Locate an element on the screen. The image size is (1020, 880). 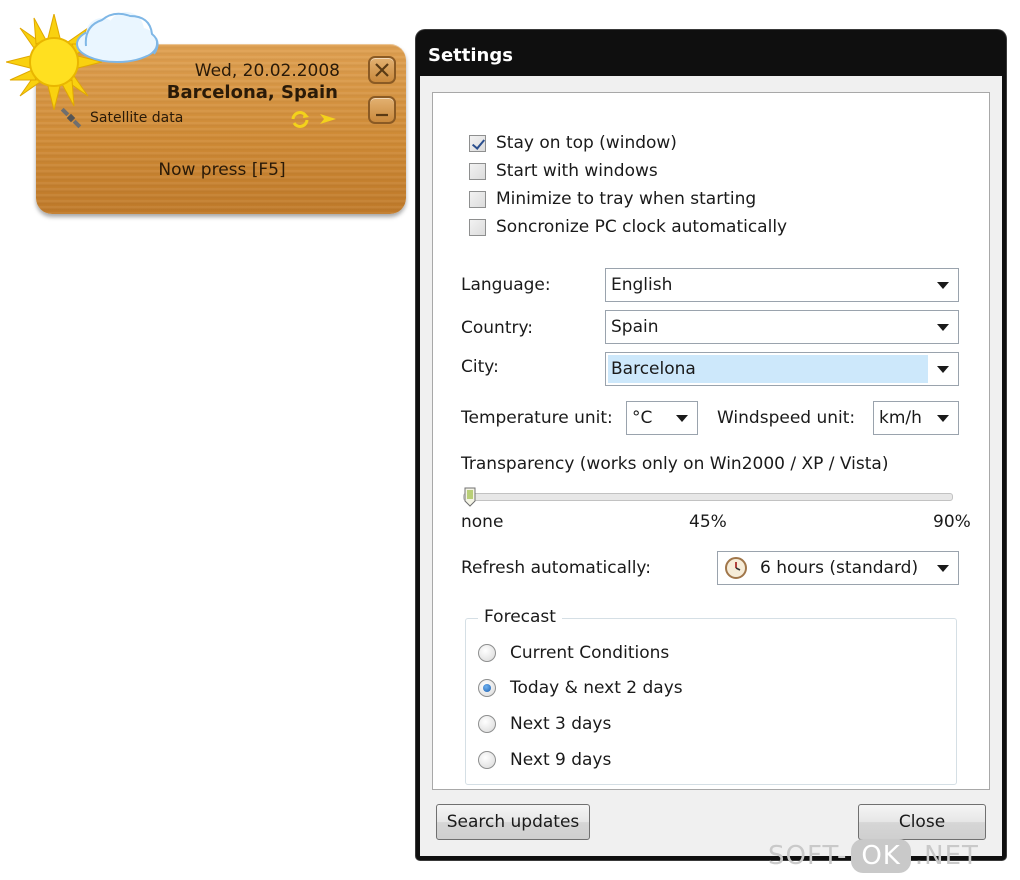
transparency-slider-track is located at coordinates (708, 497).